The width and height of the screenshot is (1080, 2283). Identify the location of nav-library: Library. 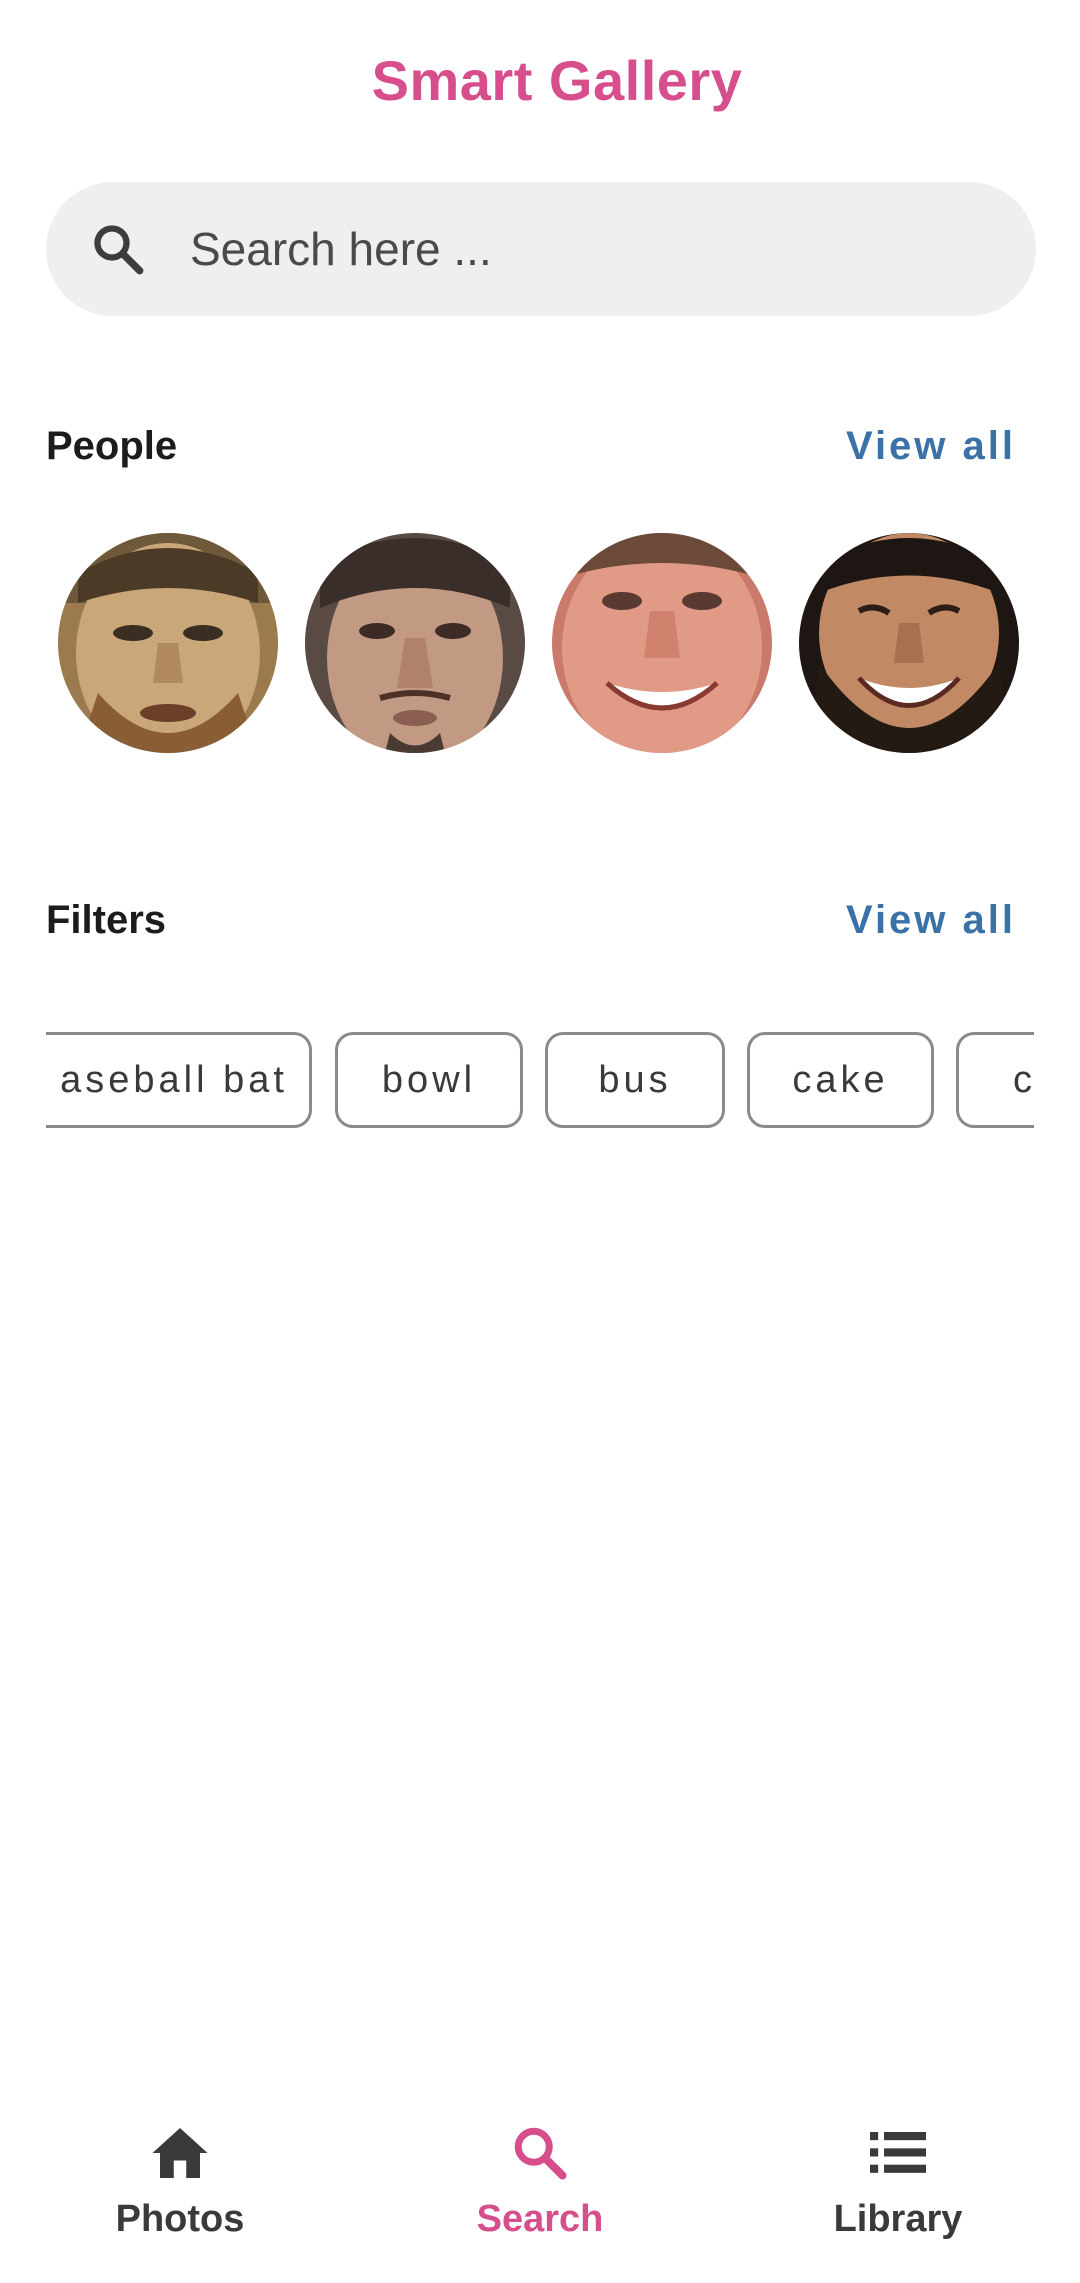
(898, 2180).